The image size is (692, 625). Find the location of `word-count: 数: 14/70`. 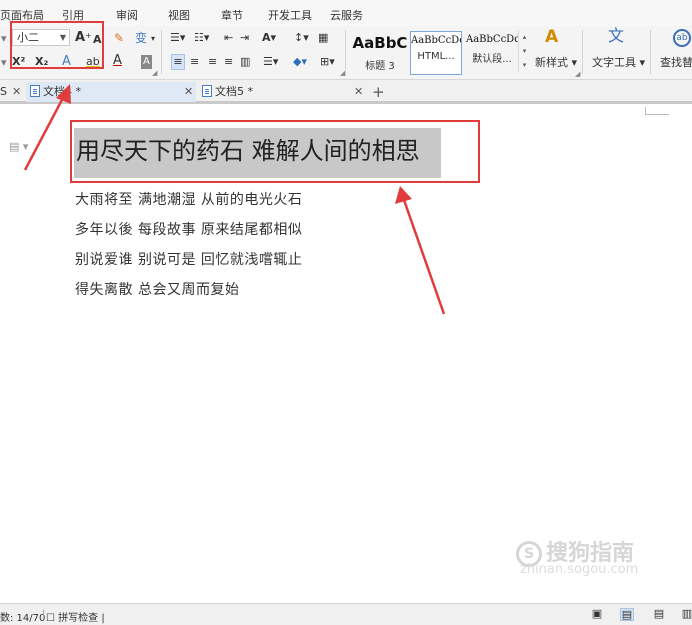

word-count: 数: 14/70 is located at coordinates (22, 616).